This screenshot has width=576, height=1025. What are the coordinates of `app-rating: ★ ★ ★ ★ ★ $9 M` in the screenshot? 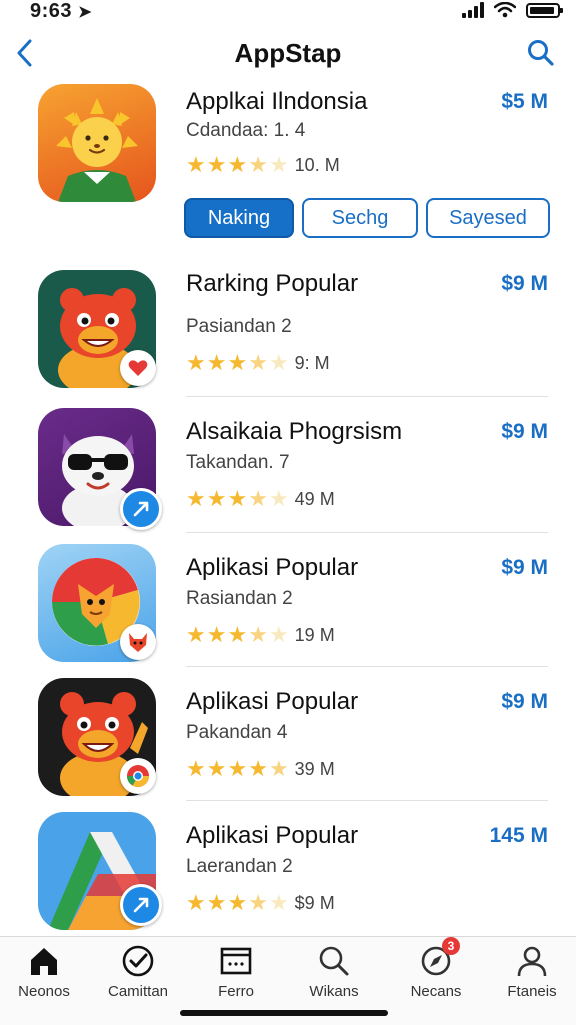 It's located at (260, 903).